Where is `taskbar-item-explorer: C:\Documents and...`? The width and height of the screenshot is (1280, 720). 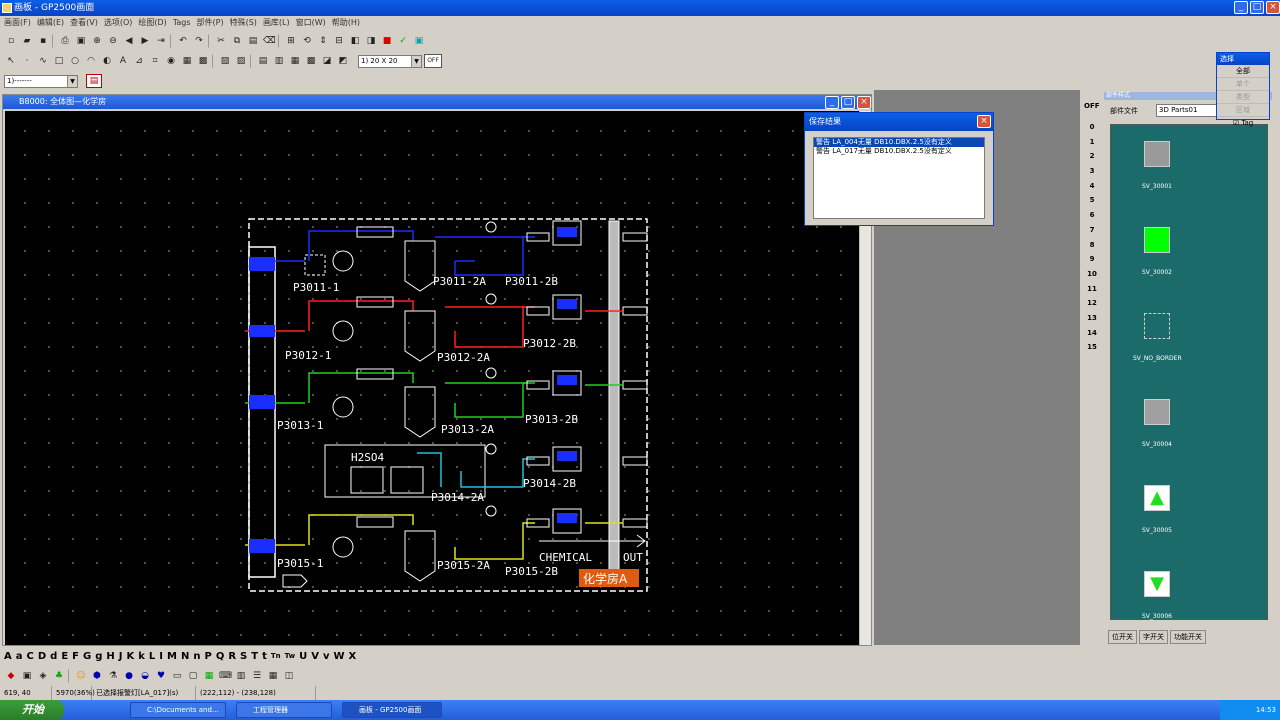 taskbar-item-explorer: C:\Documents and... is located at coordinates (178, 710).